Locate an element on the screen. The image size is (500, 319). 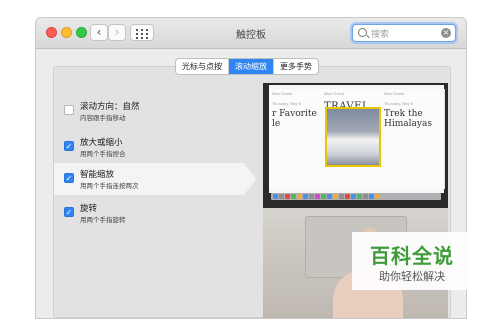
search-field: 搜索 × is located at coordinates (404, 33).